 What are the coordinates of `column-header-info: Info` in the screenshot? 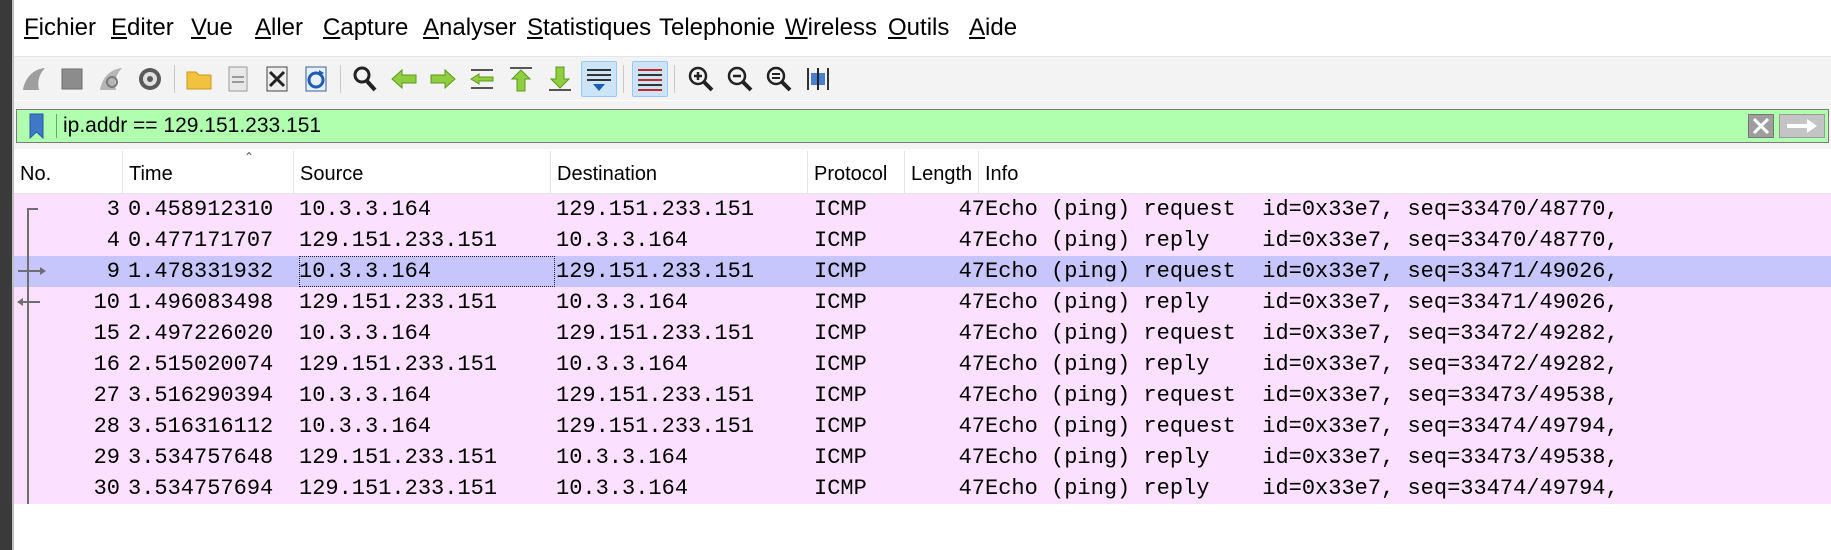 It's located at (1405, 172).